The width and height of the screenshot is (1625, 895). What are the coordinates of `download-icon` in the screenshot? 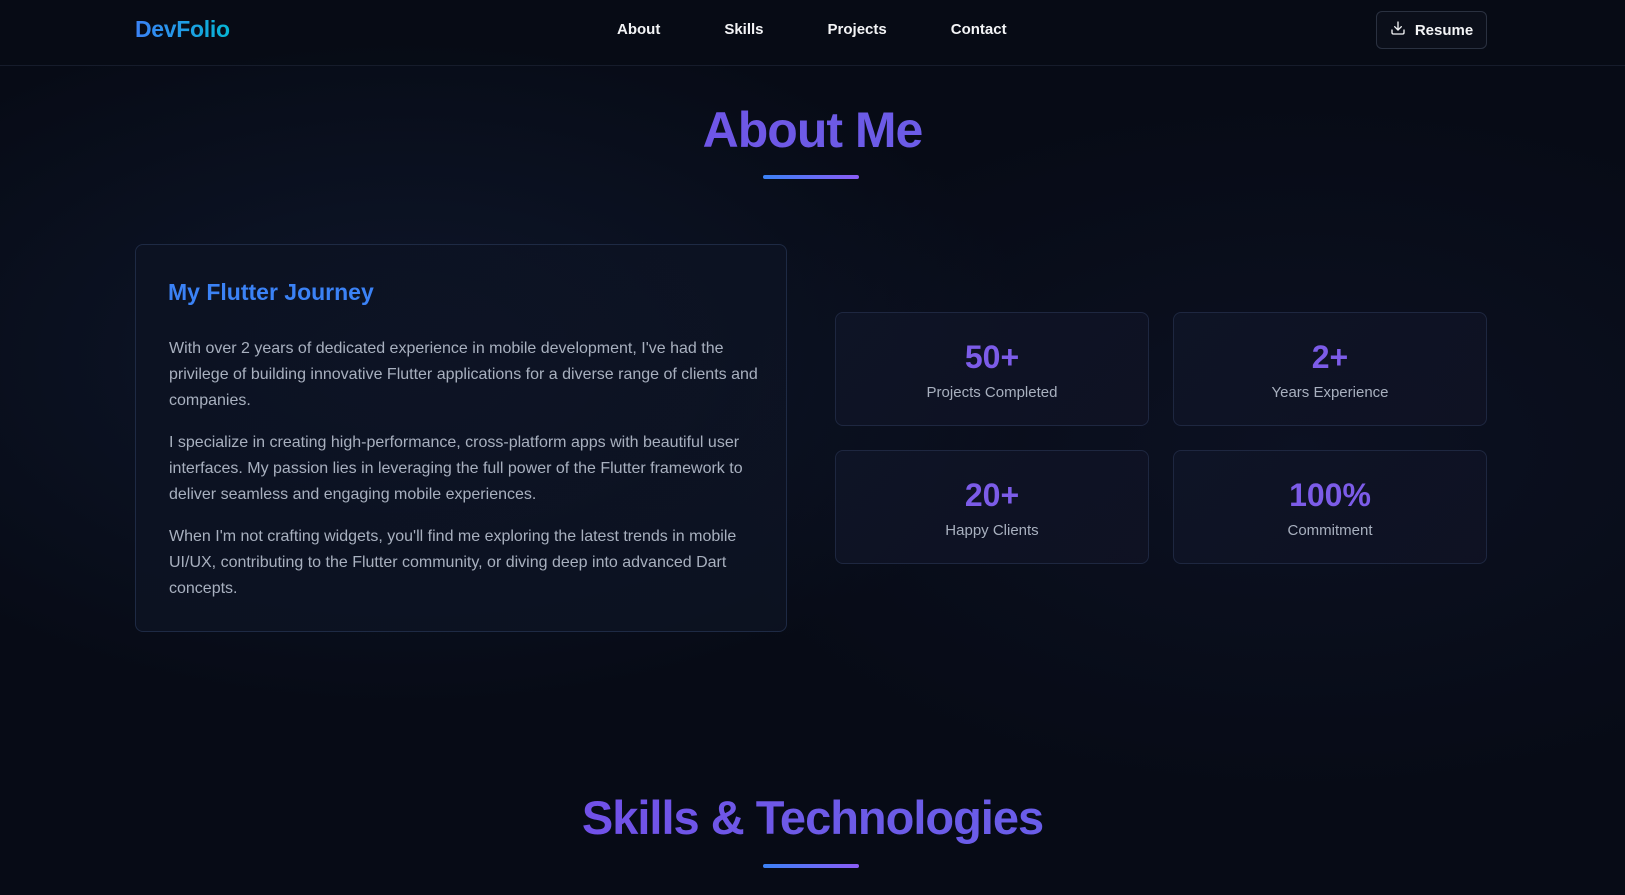 It's located at (1398, 30).